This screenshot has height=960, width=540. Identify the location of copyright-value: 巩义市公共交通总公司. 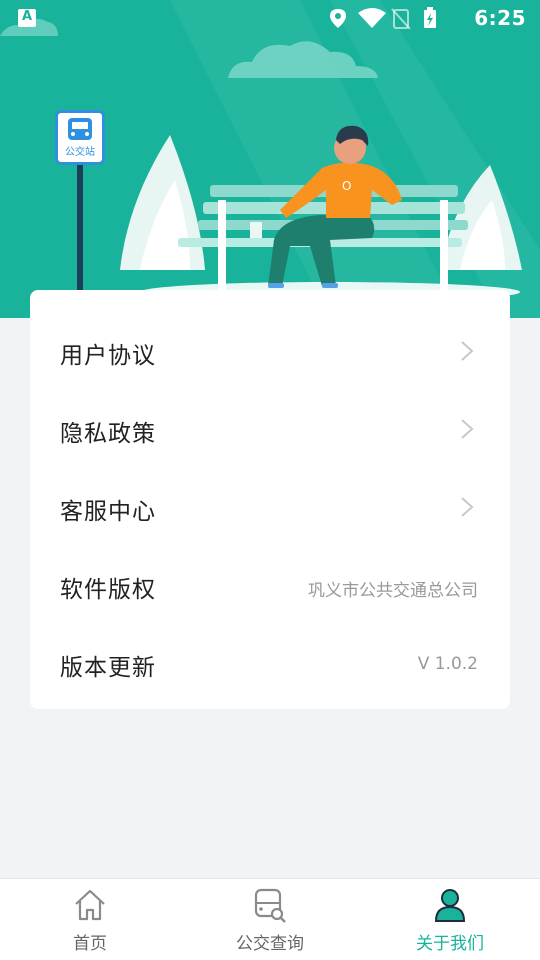
(393, 591).